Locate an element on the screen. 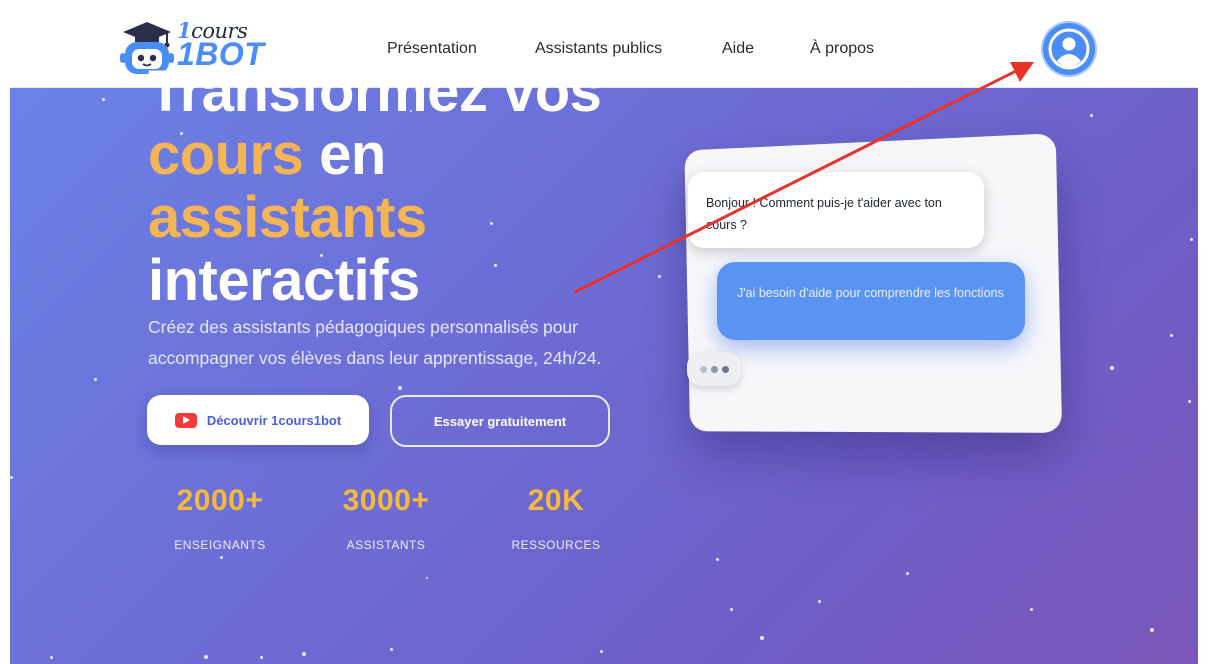 This screenshot has width=1208, height=664. stat-label: ENSEIGNANTS is located at coordinates (220, 545).